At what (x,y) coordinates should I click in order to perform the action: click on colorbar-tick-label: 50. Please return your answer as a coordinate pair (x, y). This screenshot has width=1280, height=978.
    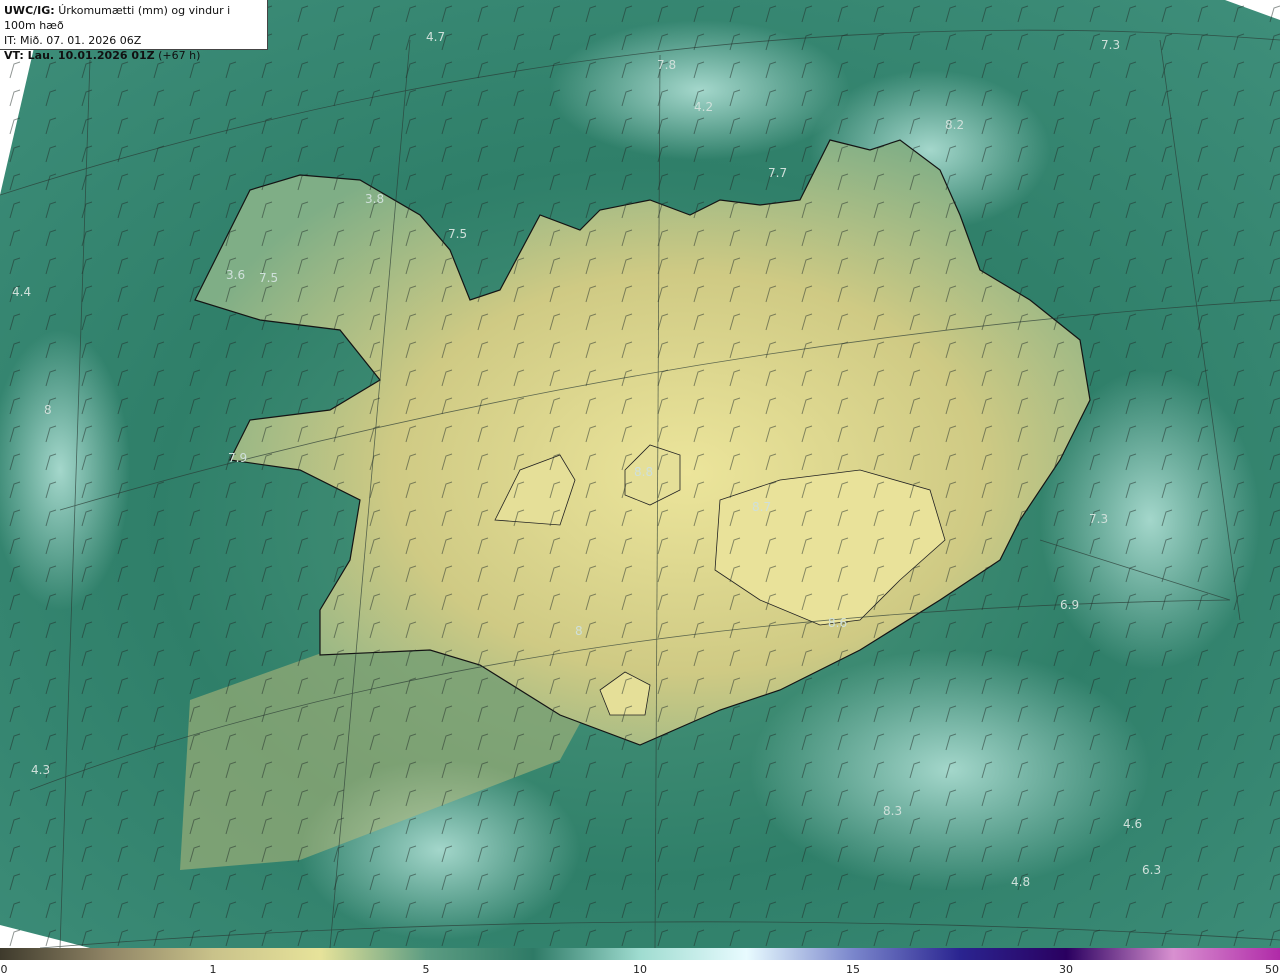
    Looking at the image, I should click on (1272, 969).